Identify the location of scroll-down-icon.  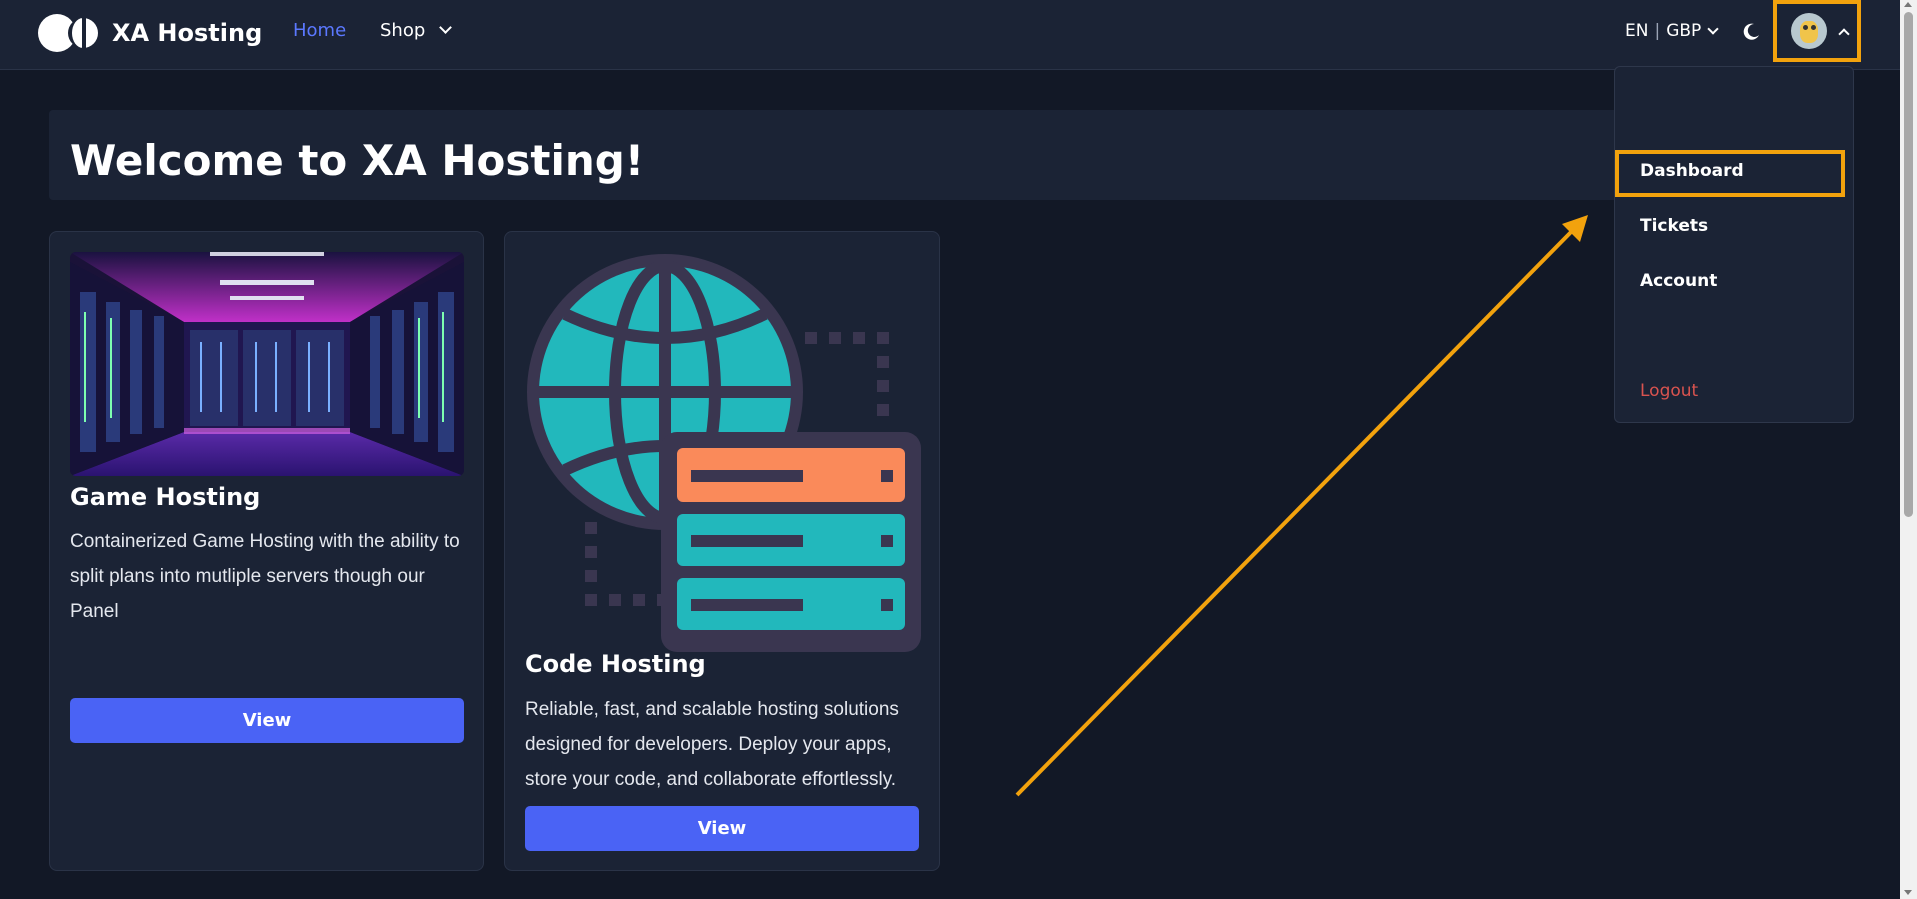
(1908, 892).